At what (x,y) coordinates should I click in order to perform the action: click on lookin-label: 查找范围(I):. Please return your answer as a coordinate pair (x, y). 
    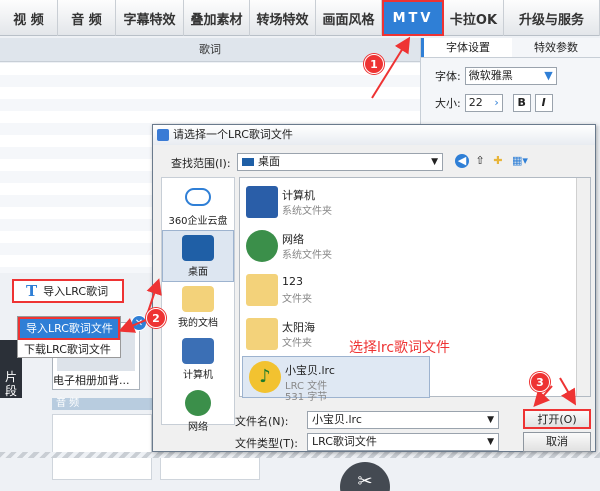
    Looking at the image, I should click on (201, 163).